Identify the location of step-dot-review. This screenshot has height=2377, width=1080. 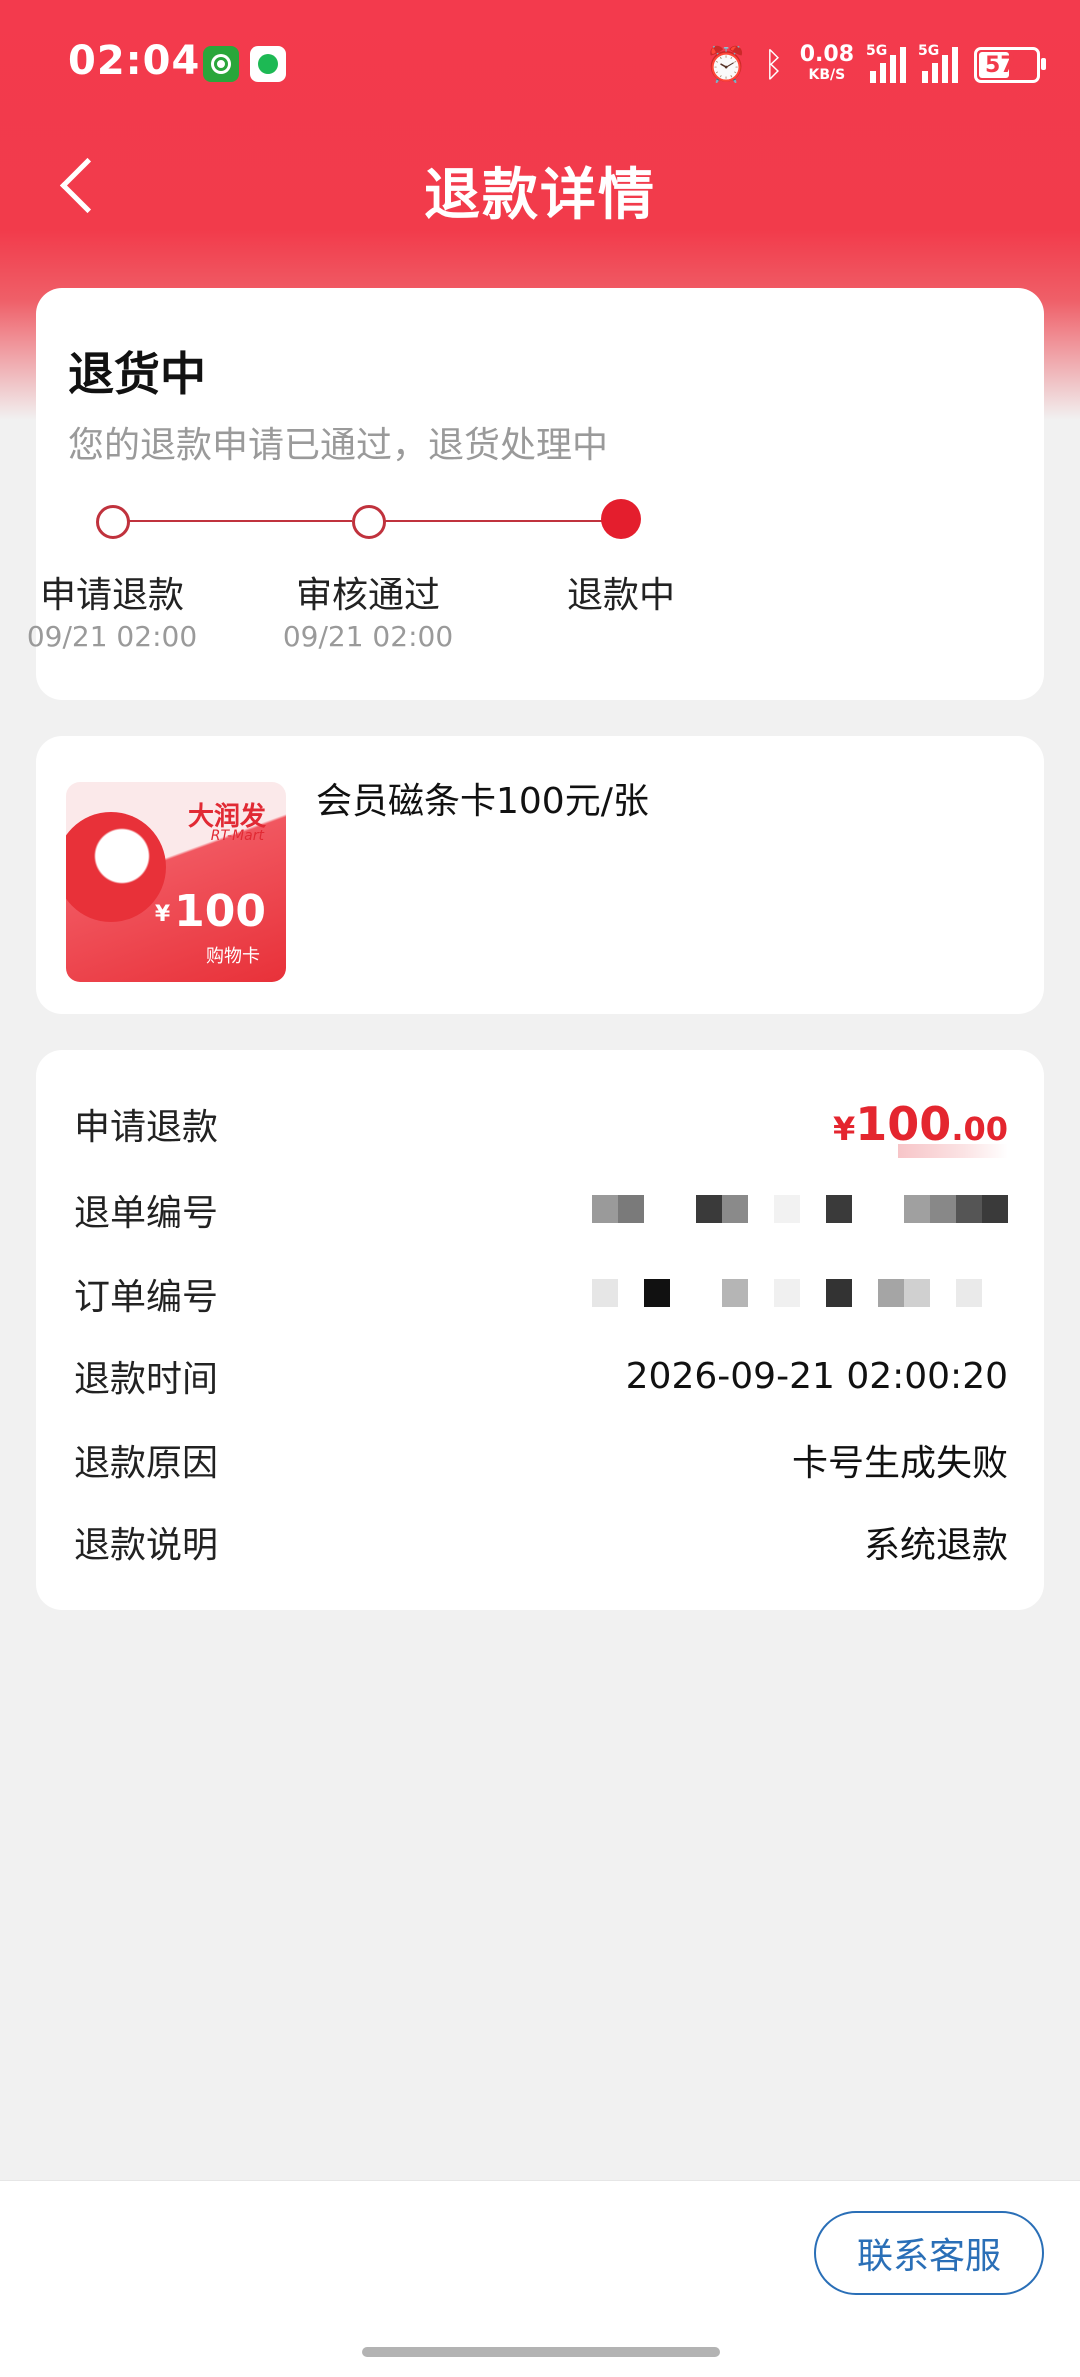
(369, 522).